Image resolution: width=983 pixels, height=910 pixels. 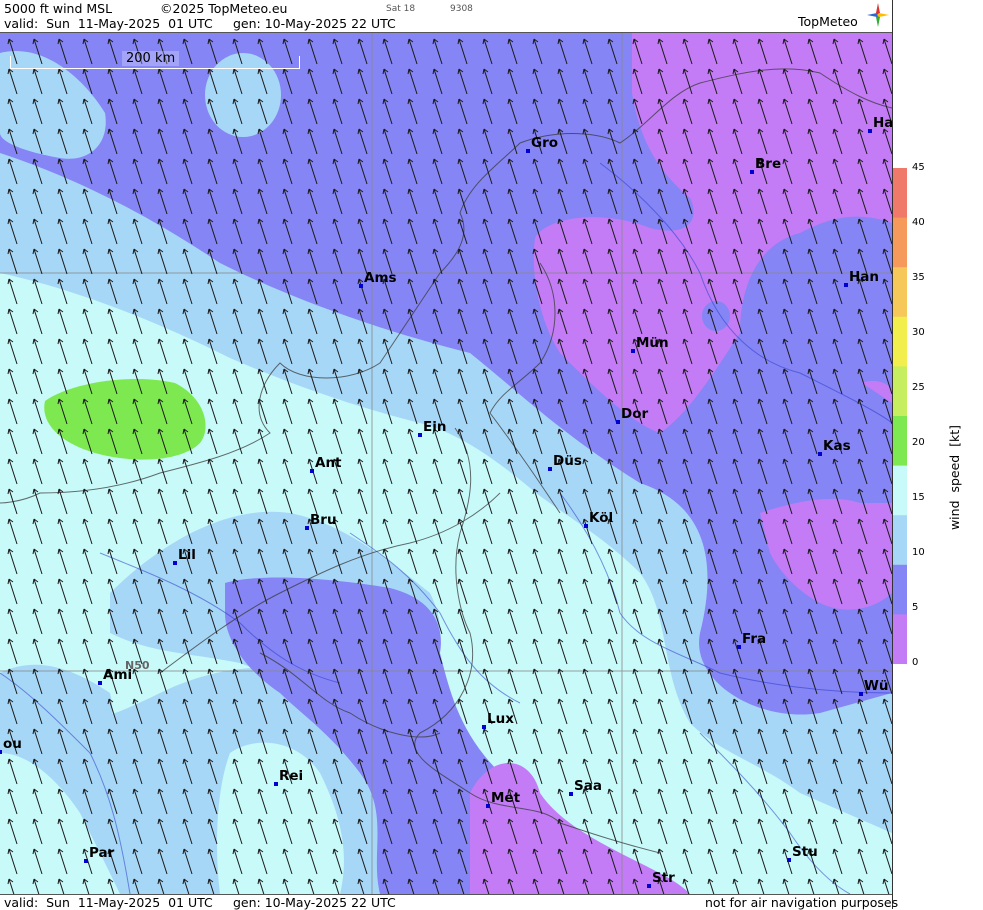 What do you see at coordinates (918, 332) in the screenshot?
I see `legend-tick: 30` at bounding box center [918, 332].